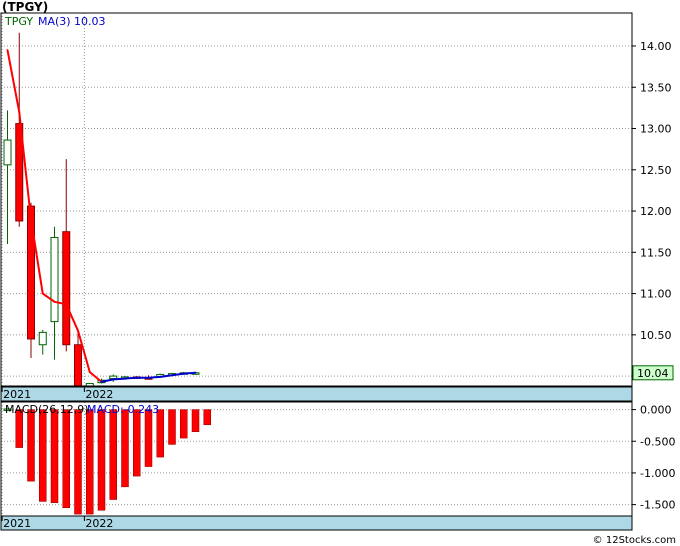 This screenshot has width=680, height=546. I want to click on macd-tick-label: -0.500, so click(657, 441).